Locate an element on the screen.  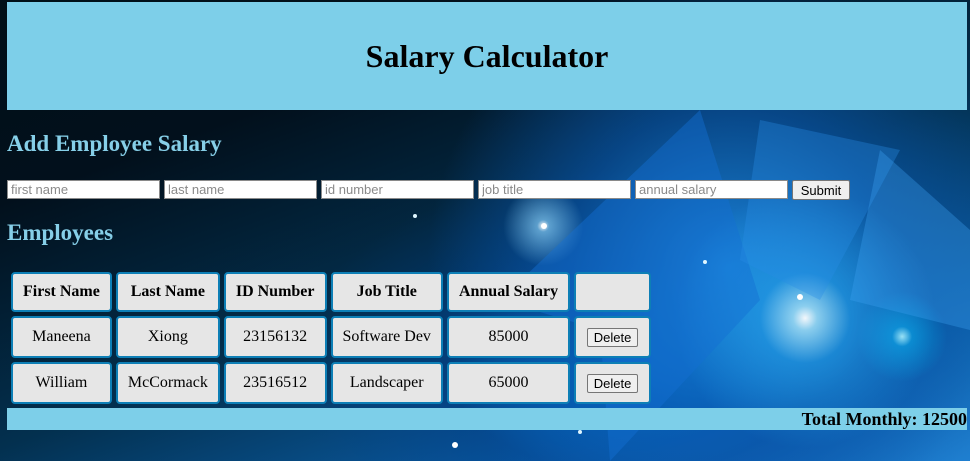
employees-heading: Employees is located at coordinates (60, 232).